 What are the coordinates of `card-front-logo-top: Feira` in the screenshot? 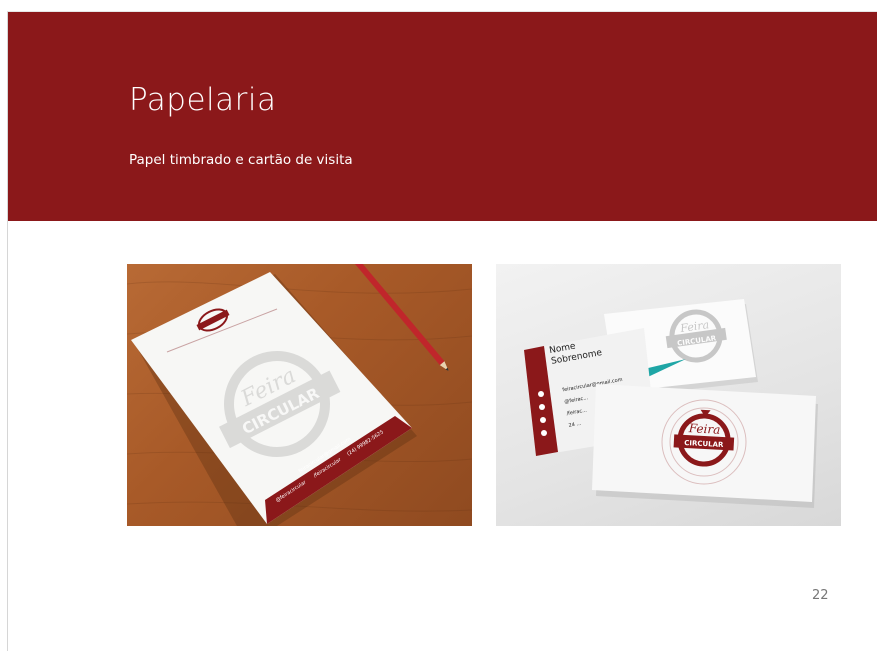 It's located at (703, 429).